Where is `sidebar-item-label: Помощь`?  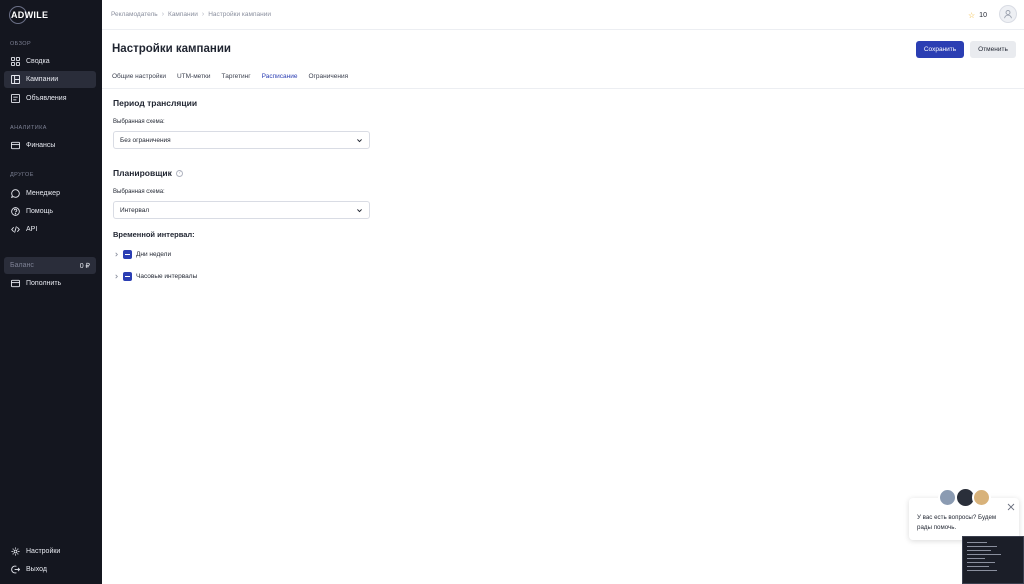
sidebar-item-label: Помощь is located at coordinates (40, 211).